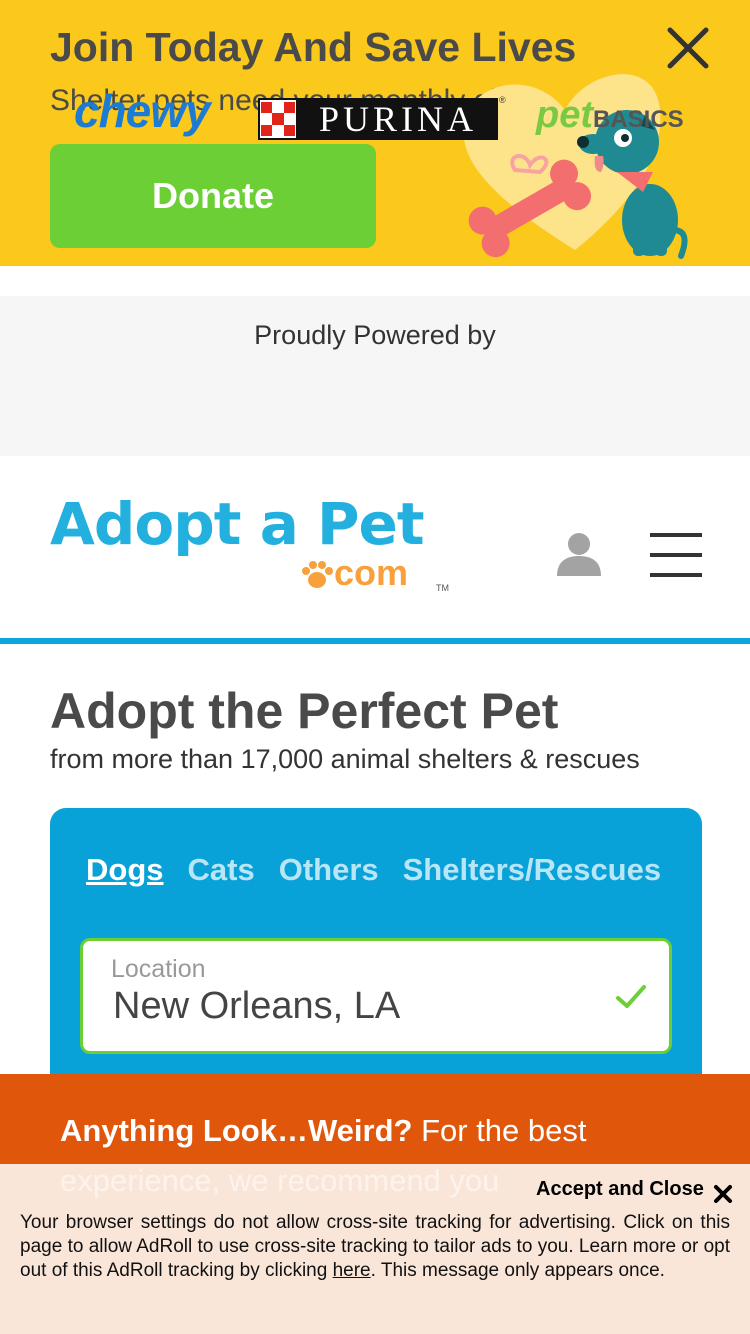  What do you see at coordinates (620, 1189) in the screenshot?
I see `accept-and-close-button: Accept and Close` at bounding box center [620, 1189].